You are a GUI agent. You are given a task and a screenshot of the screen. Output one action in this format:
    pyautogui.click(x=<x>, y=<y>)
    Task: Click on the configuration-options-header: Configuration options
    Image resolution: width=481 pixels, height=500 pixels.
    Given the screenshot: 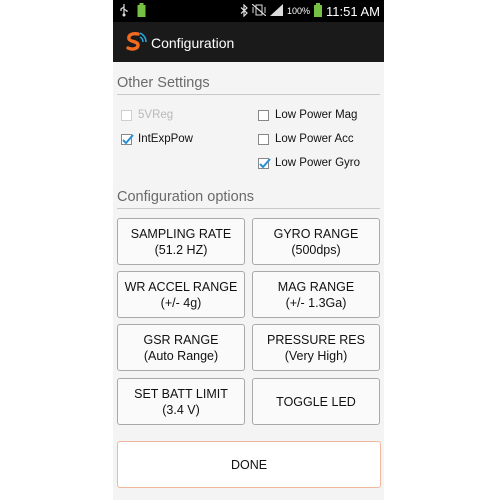 What is the action you would take?
    pyautogui.click(x=248, y=198)
    